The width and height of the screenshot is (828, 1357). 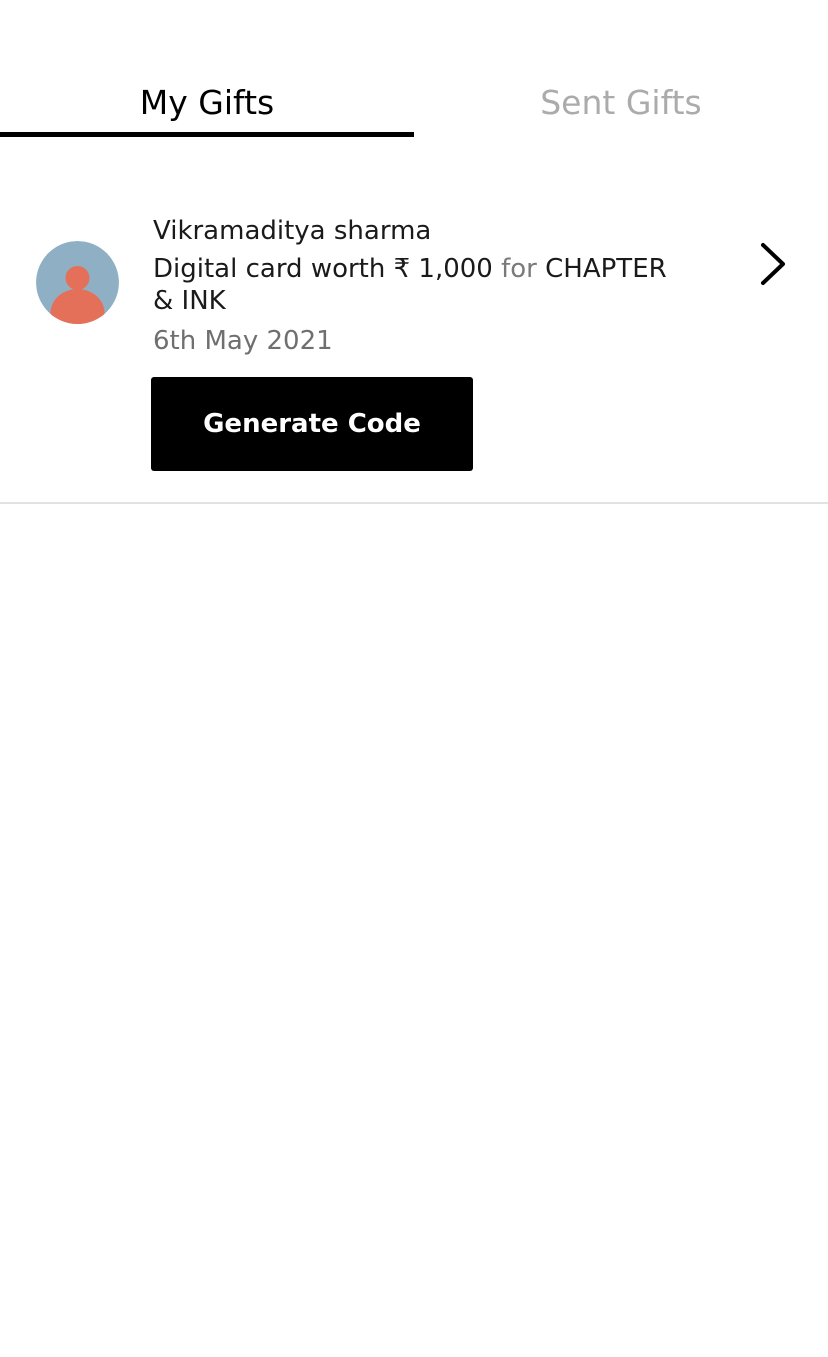 What do you see at coordinates (414, 68) in the screenshot?
I see `gift-tabs: My Gifts Sent Gifts` at bounding box center [414, 68].